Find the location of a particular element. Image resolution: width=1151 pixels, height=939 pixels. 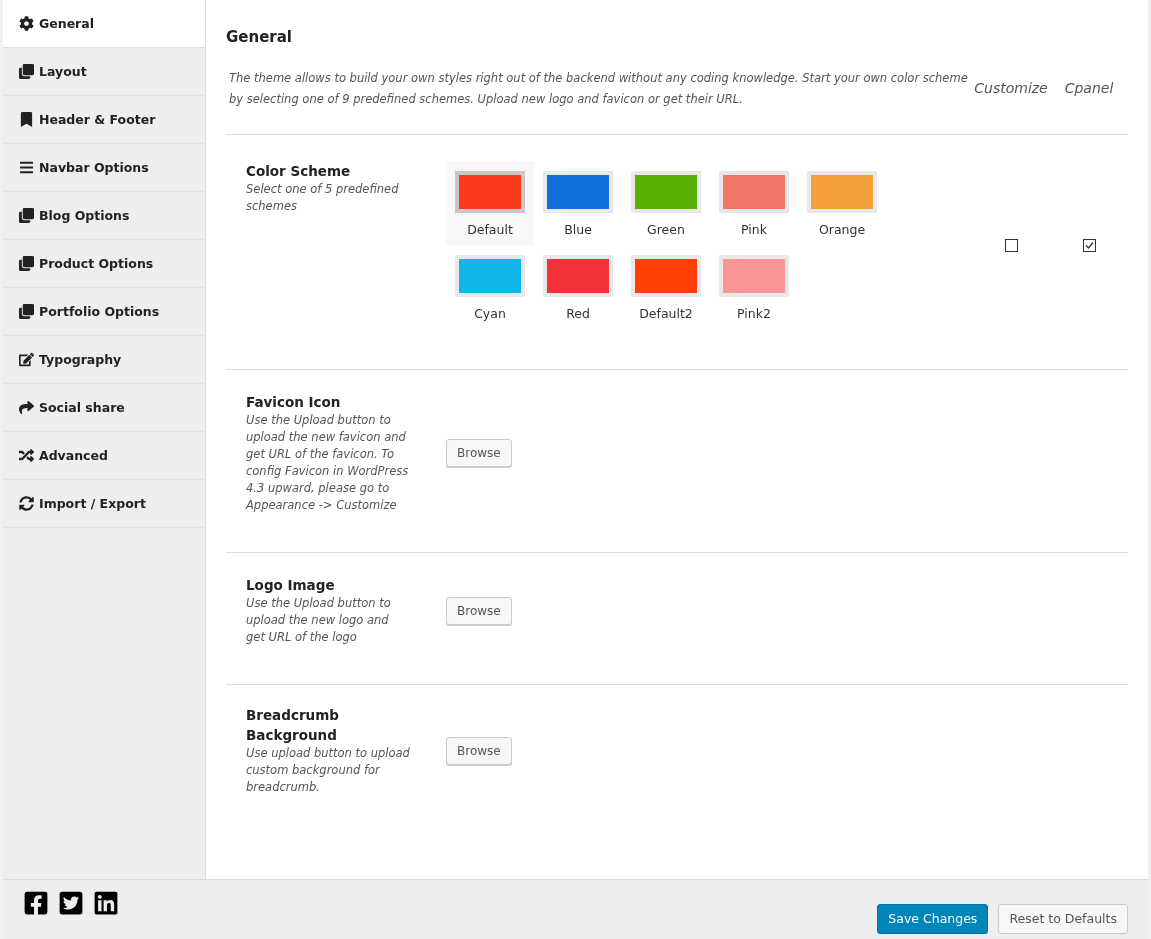

description-text: The theme allows to build your own styles right out of the backend without any coding knowledge. Start your own color scheme by selecting one of 9 predefined schemes. Upload new logo and favicon or get their URL. is located at coordinates (598, 89).